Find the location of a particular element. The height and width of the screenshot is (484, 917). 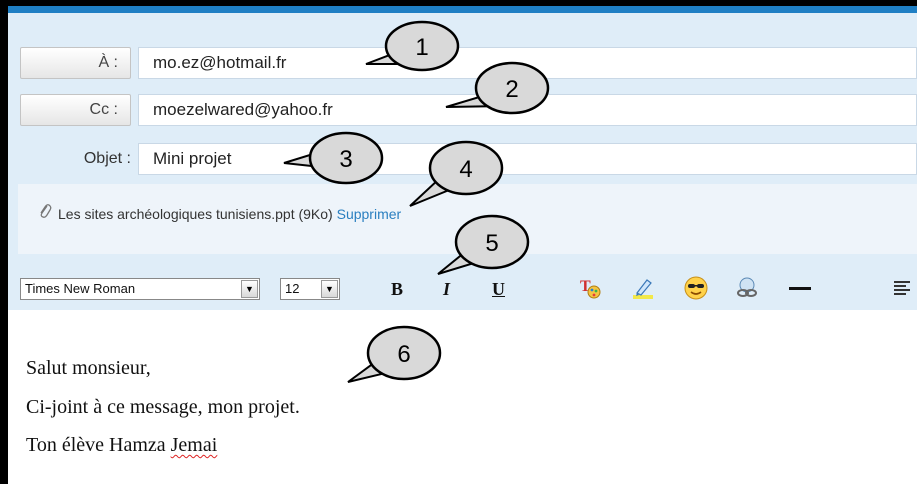

message-line-2: Ci-joint à ce message, mon projet. is located at coordinates (163, 407).